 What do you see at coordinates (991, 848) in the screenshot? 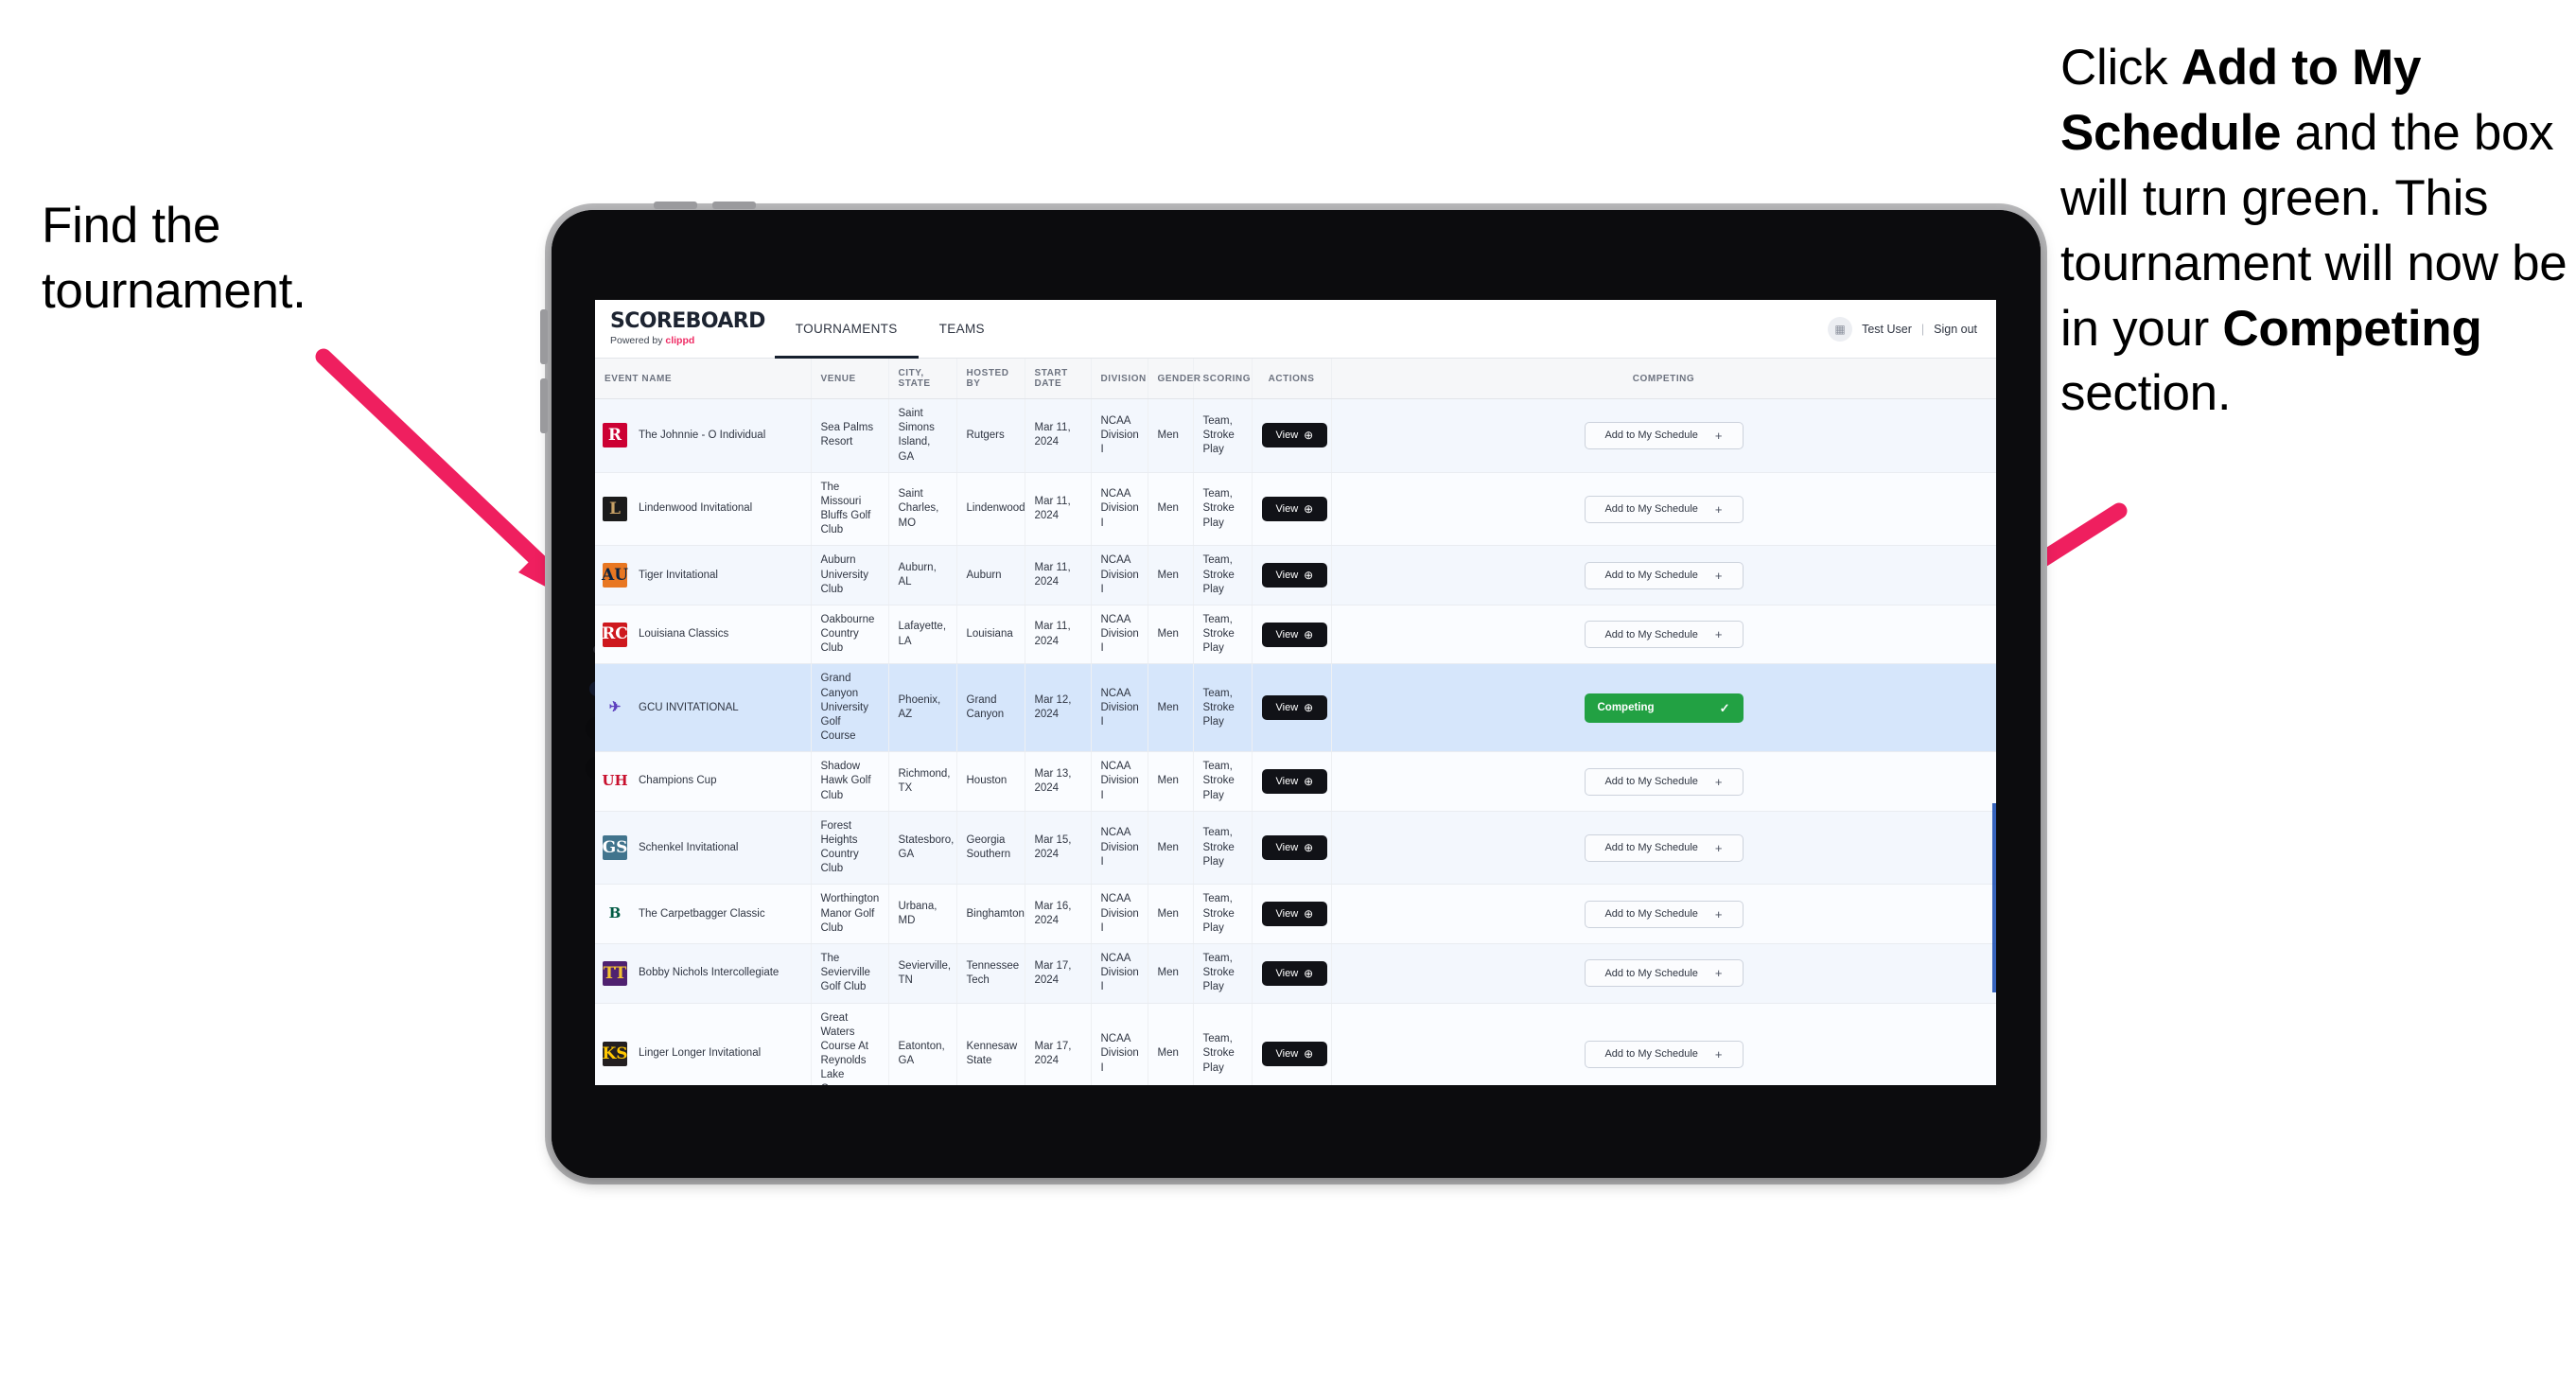
I see `cell-hosted-by: Georgia Southern` at bounding box center [991, 848].